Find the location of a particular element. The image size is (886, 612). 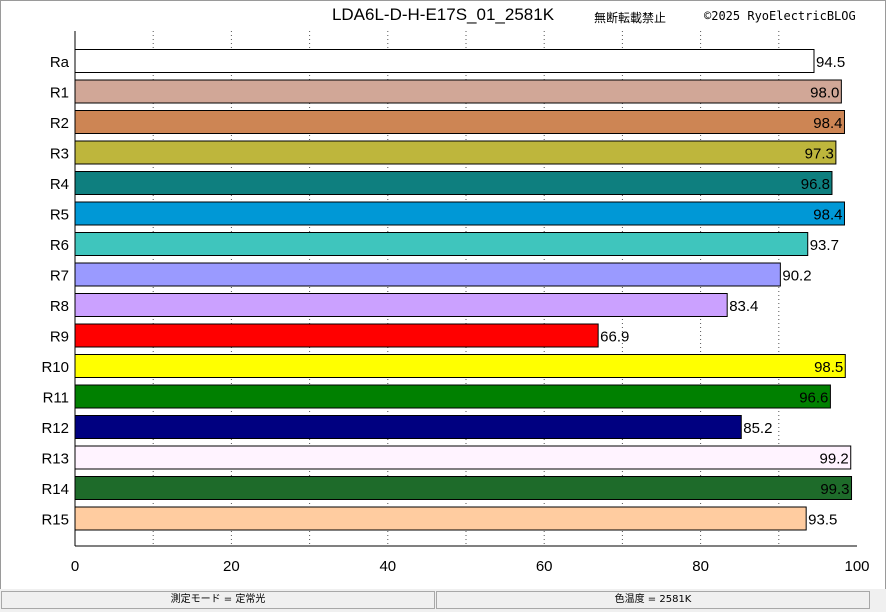

bar-r14 is located at coordinates (463, 488).